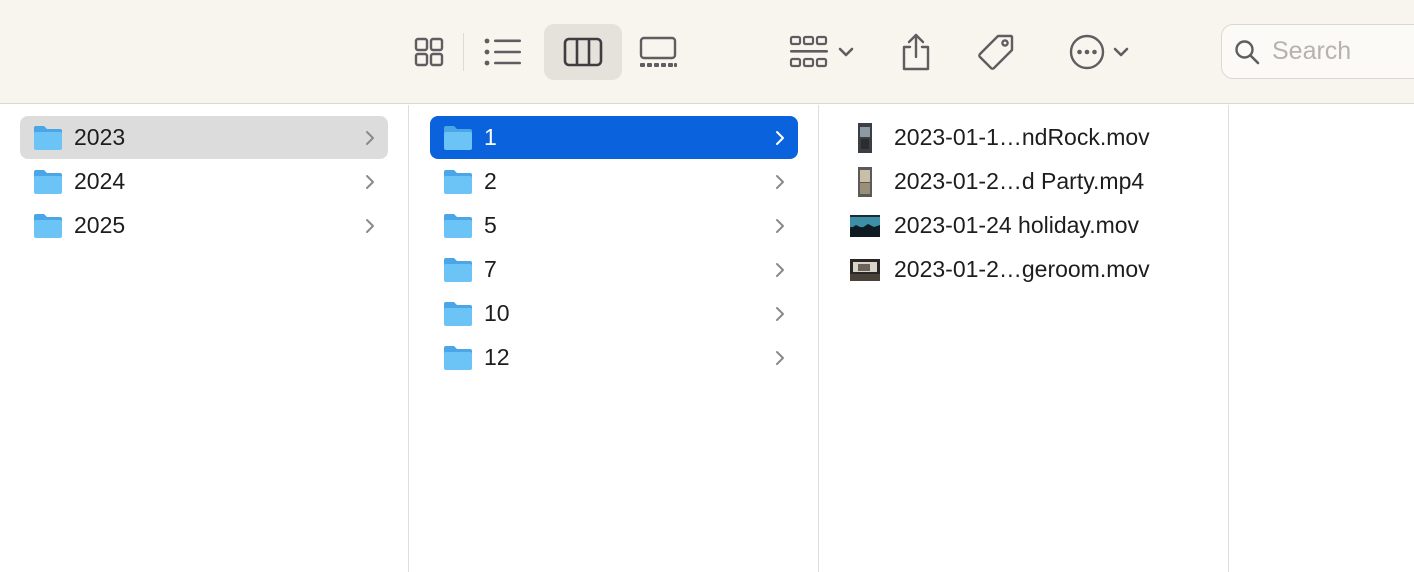 Image resolution: width=1414 pixels, height=572 pixels. What do you see at coordinates (614, 137) in the screenshot?
I see `folder-row-1: 1` at bounding box center [614, 137].